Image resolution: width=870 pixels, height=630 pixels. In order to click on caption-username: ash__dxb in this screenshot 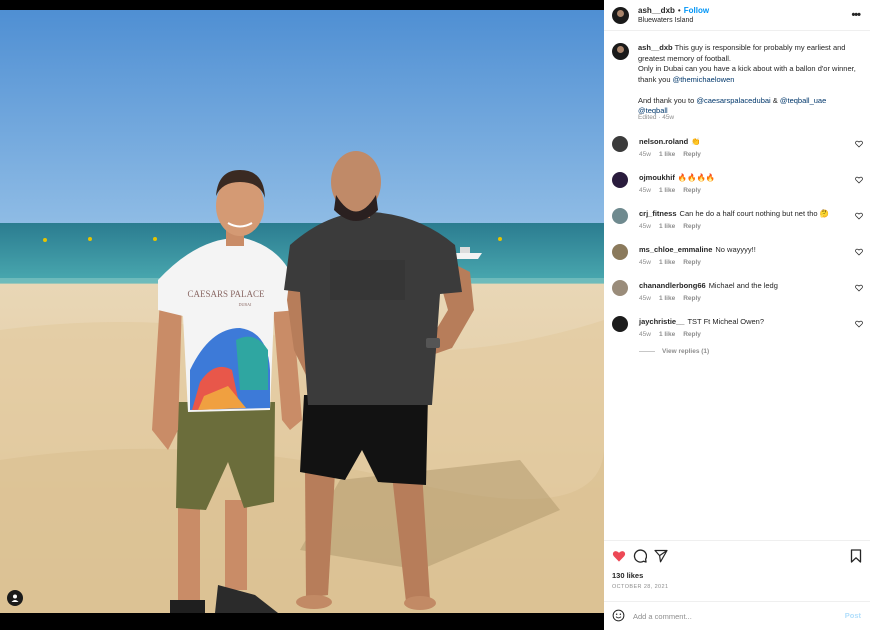, I will do `click(655, 47)`.